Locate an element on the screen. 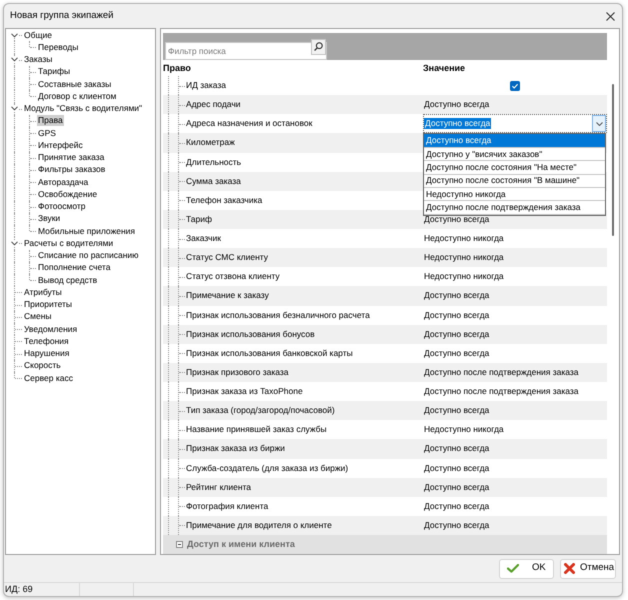 This screenshot has width=628, height=600. search-button is located at coordinates (318, 46).